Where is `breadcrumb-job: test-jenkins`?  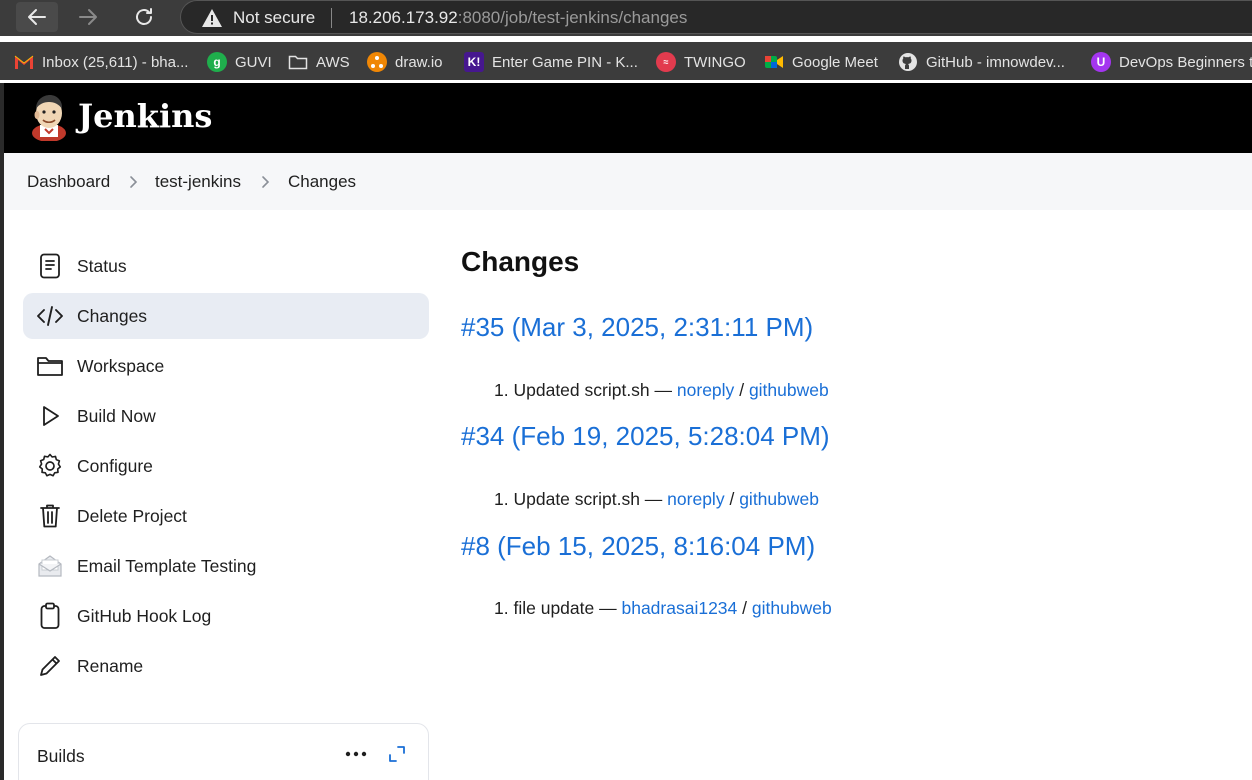
breadcrumb-job: test-jenkins is located at coordinates (198, 182).